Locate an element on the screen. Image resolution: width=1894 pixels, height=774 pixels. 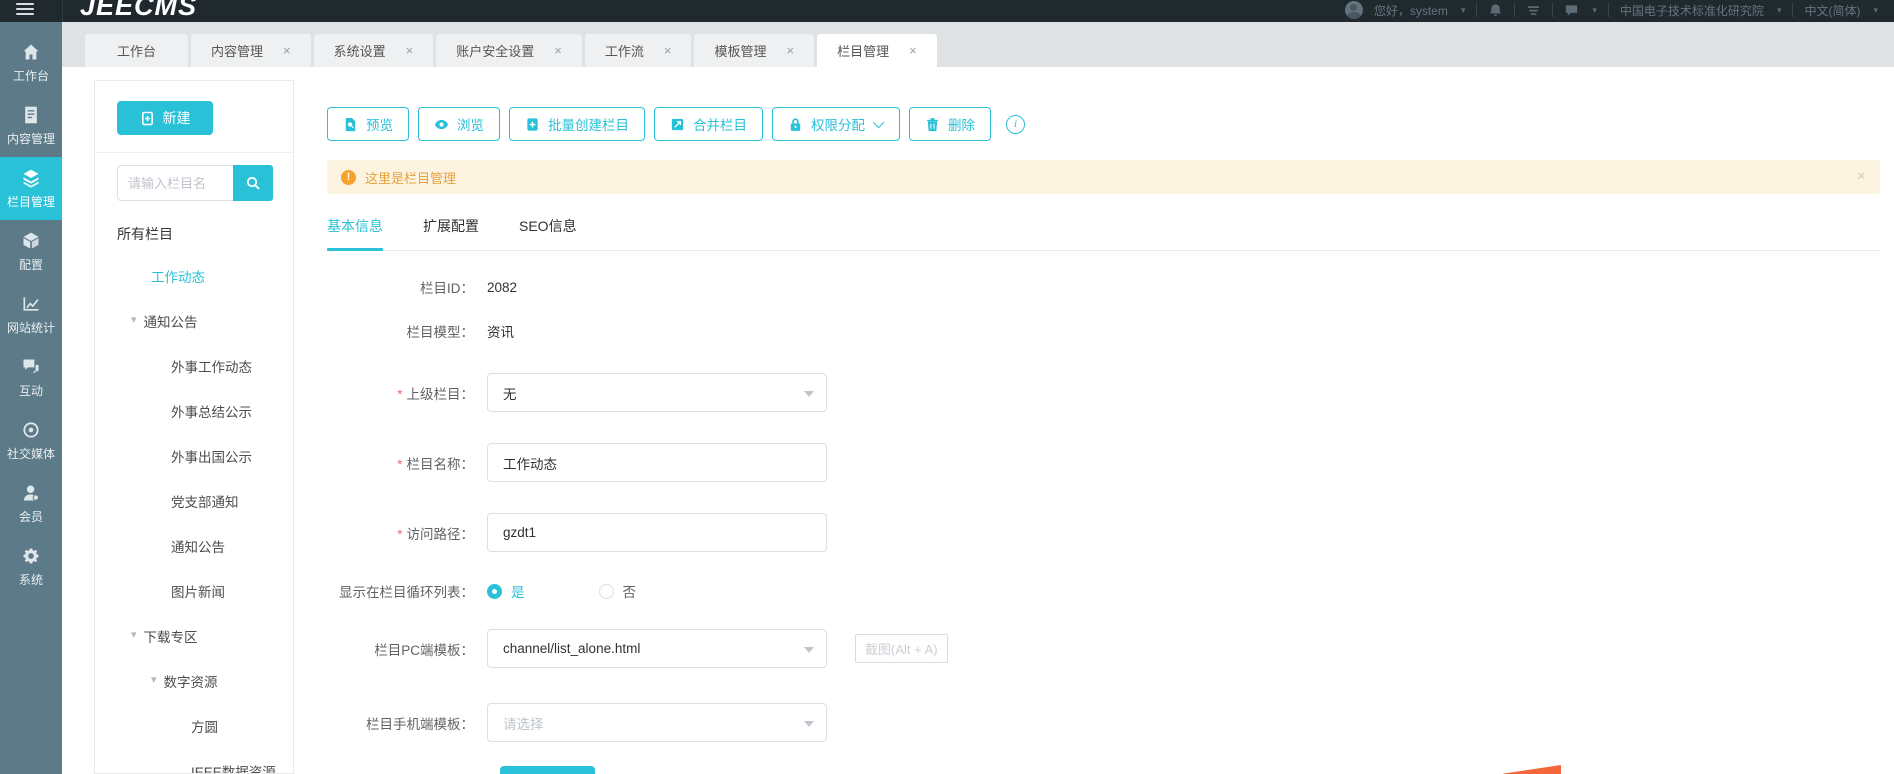
tree-item: 外事工作动态 is located at coordinates (194, 365).